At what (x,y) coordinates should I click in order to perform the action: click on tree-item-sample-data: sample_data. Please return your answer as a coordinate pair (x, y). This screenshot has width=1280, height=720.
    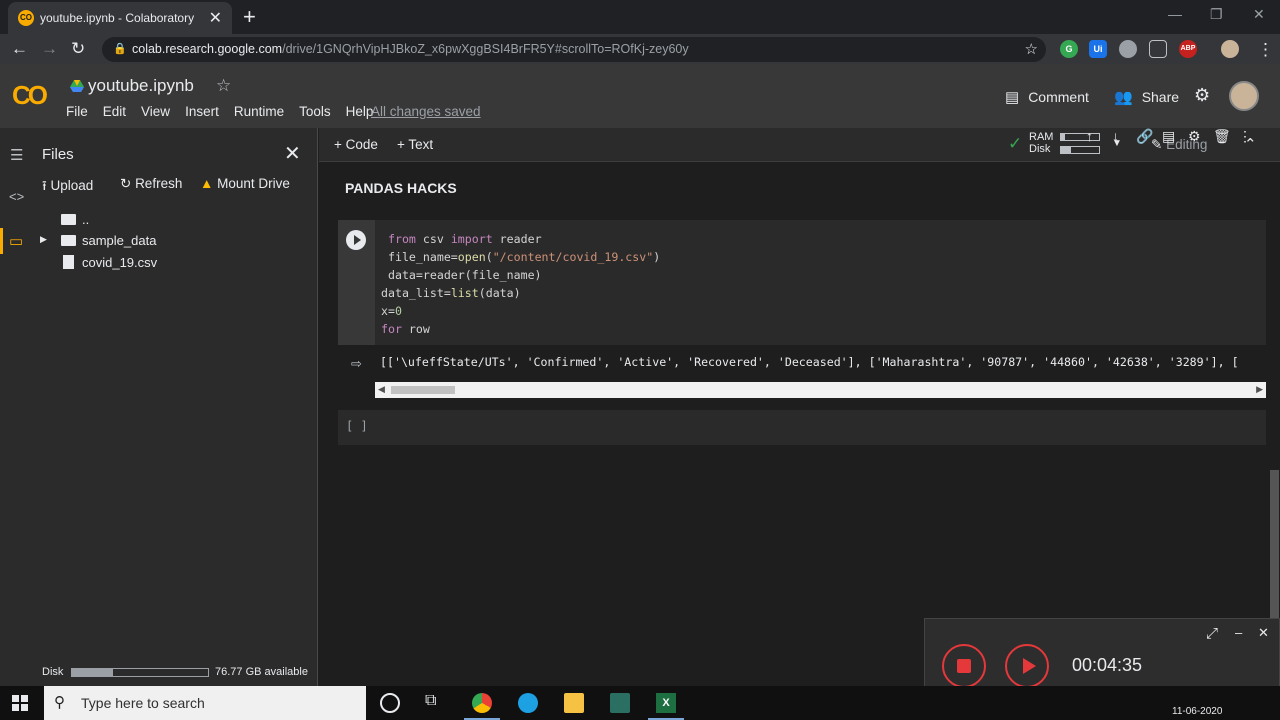
    Looking at the image, I should click on (108, 240).